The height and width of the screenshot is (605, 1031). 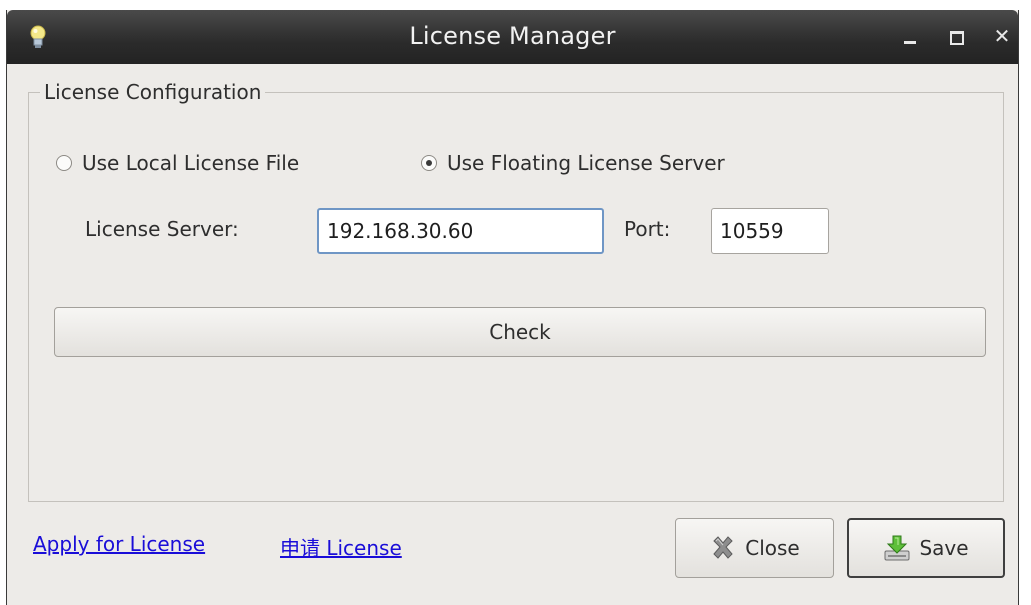 What do you see at coordinates (897, 548) in the screenshot?
I see `save-download-icon` at bounding box center [897, 548].